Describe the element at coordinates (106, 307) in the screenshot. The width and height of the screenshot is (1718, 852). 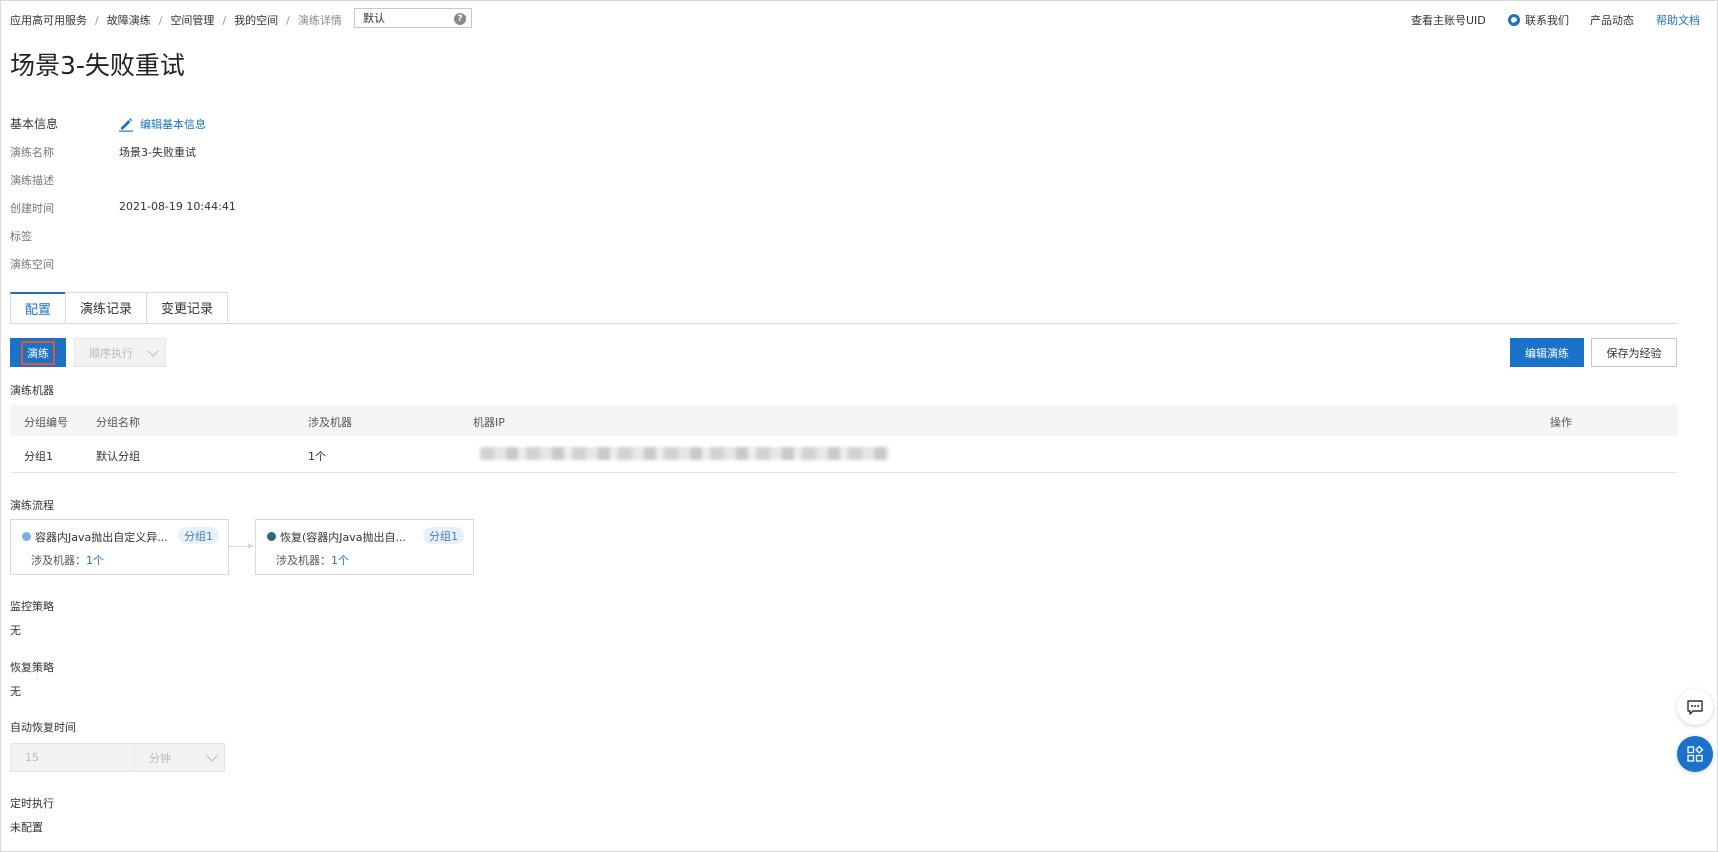
I see `tab-drill-records: 演练记录` at that location.